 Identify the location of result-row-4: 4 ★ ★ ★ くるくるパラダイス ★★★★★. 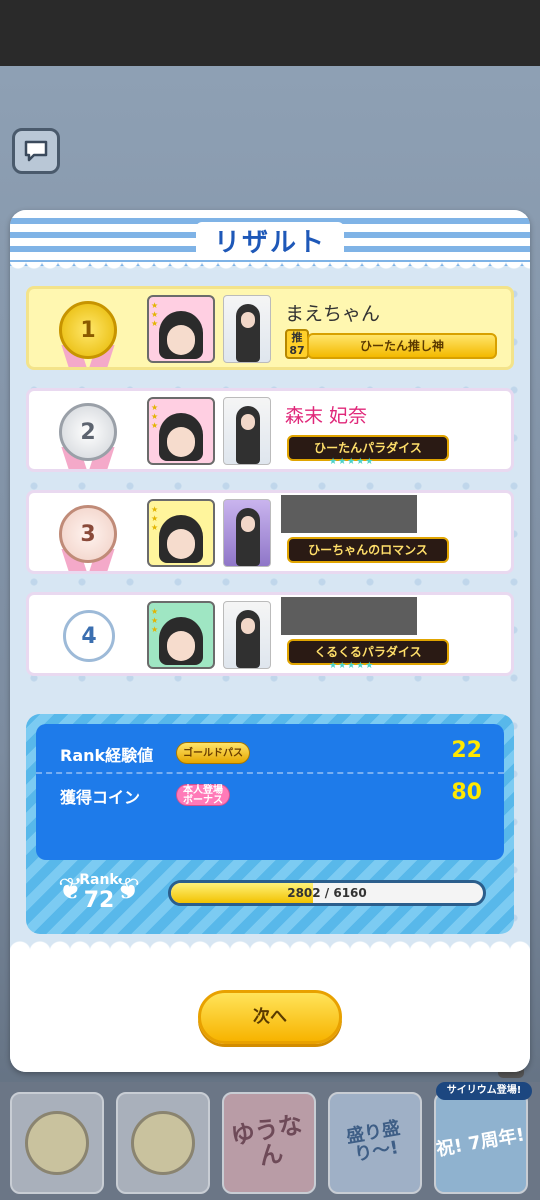
(270, 634).